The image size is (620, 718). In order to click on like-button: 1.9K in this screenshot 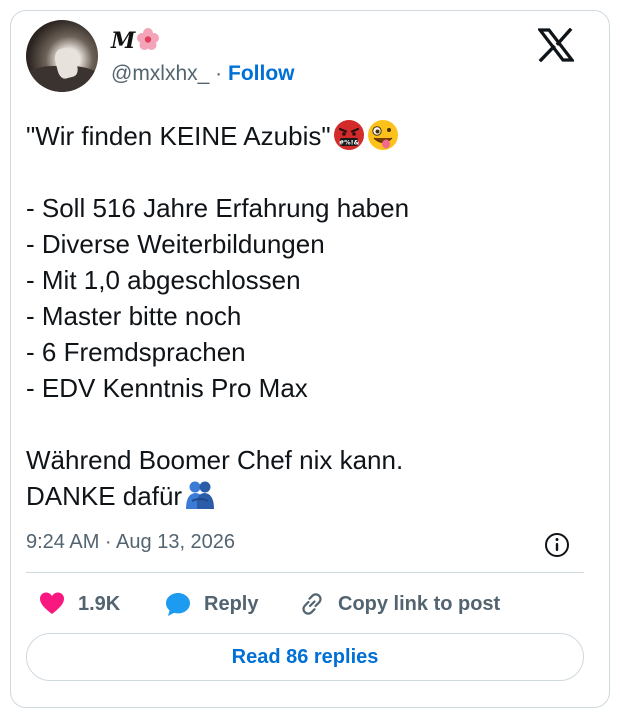, I will do `click(79, 604)`.